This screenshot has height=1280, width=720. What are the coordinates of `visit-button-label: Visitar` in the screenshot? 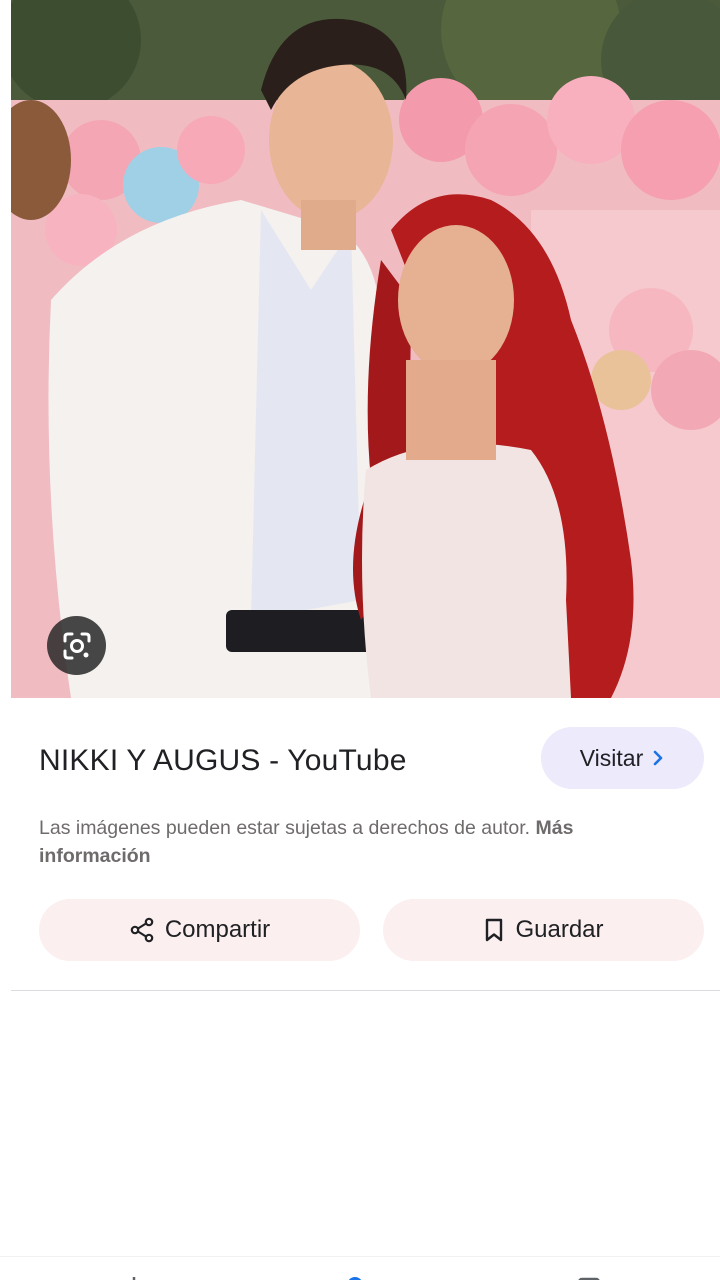 It's located at (611, 757).